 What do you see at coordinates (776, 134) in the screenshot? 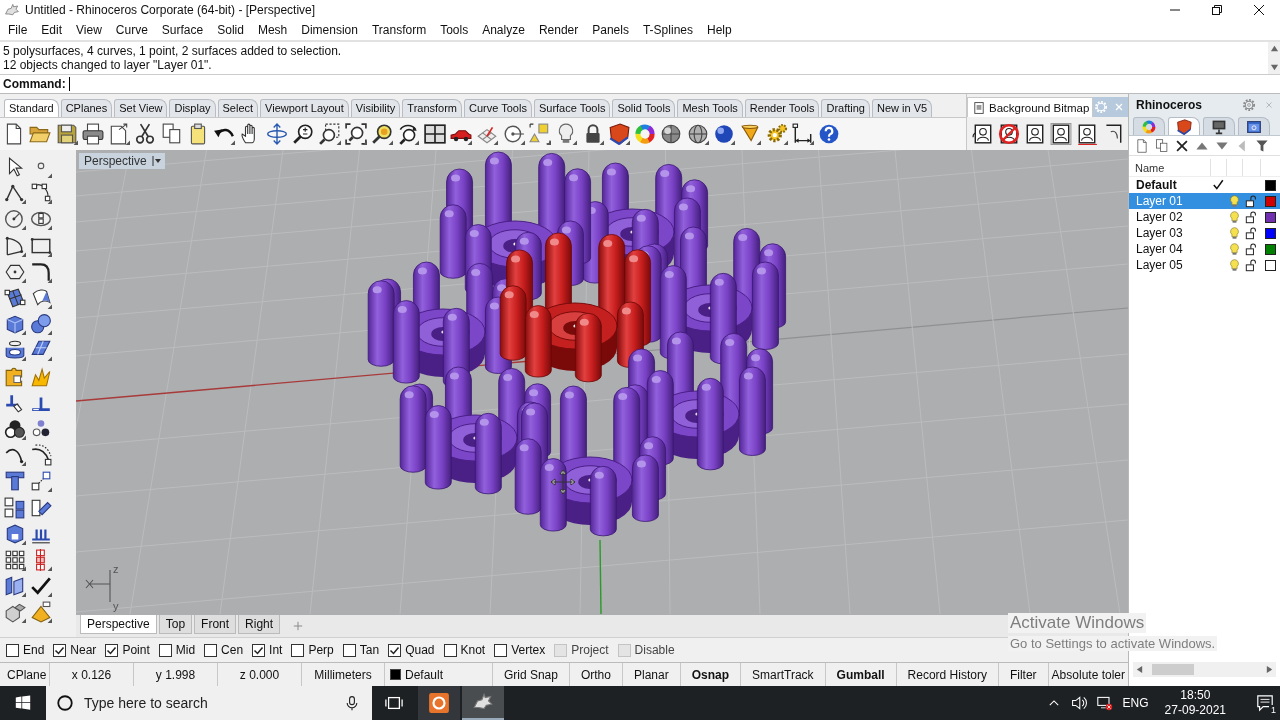
I see `gears-icon` at bounding box center [776, 134].